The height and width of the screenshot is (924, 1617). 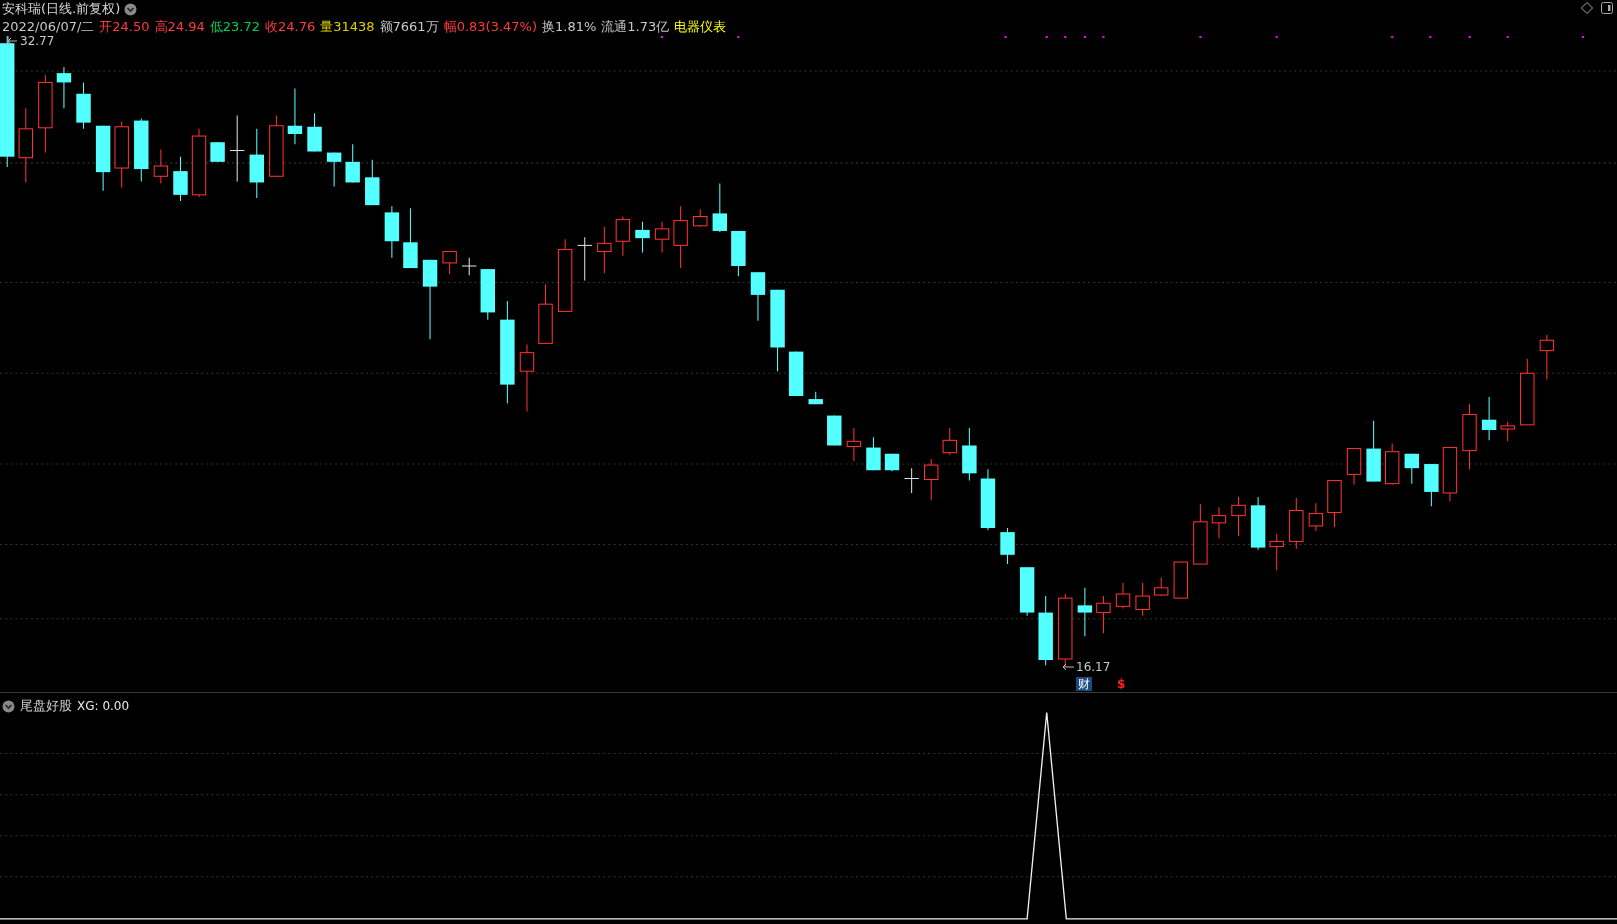 What do you see at coordinates (103, 706) in the screenshot?
I see `indicator-reading: XG: 0.00` at bounding box center [103, 706].